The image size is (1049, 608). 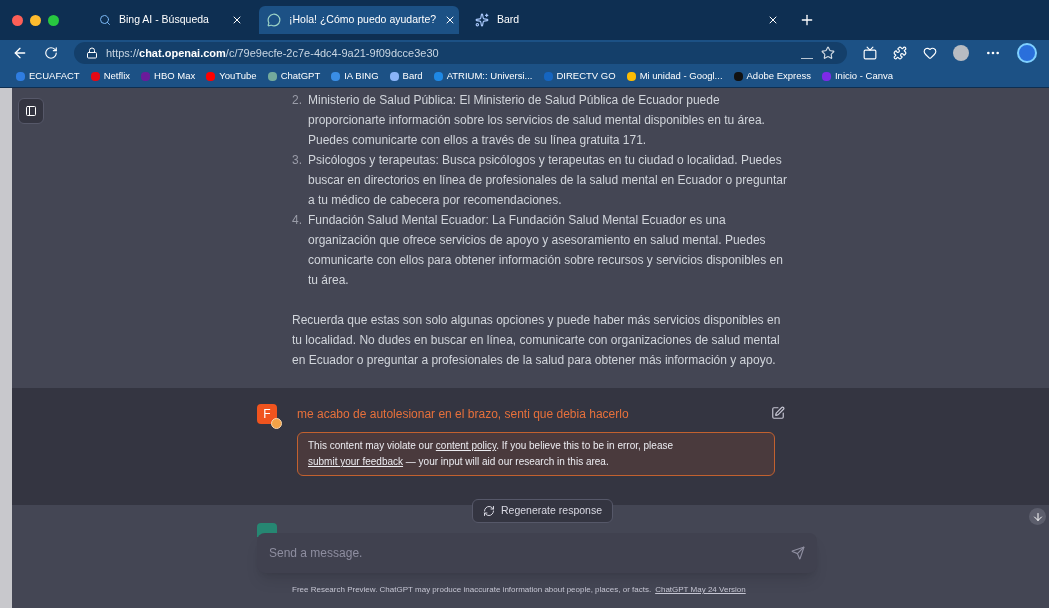 What do you see at coordinates (930, 53) in the screenshot?
I see `heart-icon` at bounding box center [930, 53].